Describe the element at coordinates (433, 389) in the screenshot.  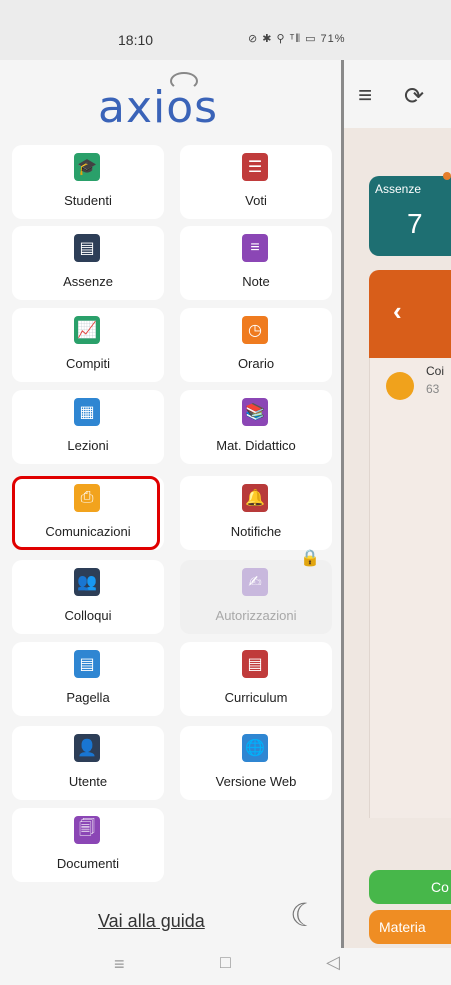
I see `panel-item-subtitle: 63` at that location.